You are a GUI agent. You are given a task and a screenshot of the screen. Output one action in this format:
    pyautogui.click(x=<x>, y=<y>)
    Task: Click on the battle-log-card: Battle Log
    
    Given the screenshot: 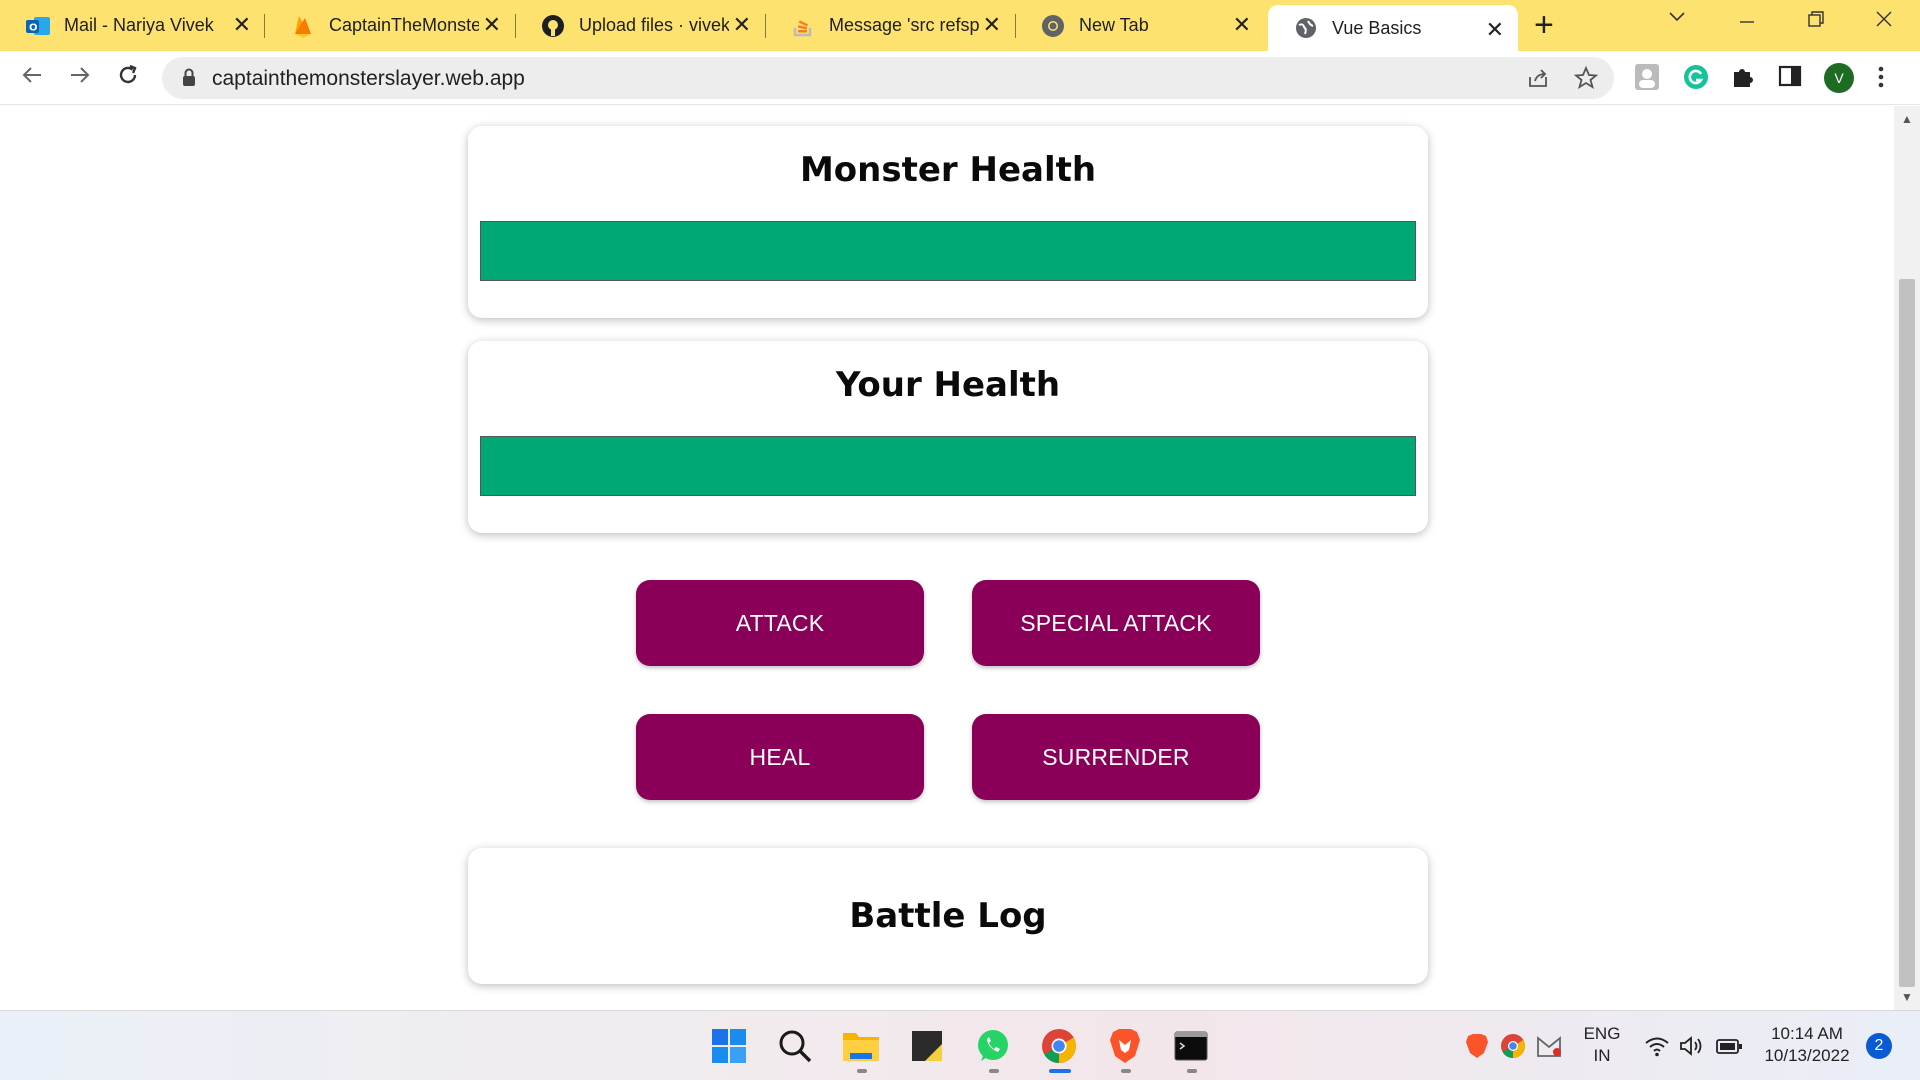 What is the action you would take?
    pyautogui.click(x=948, y=916)
    